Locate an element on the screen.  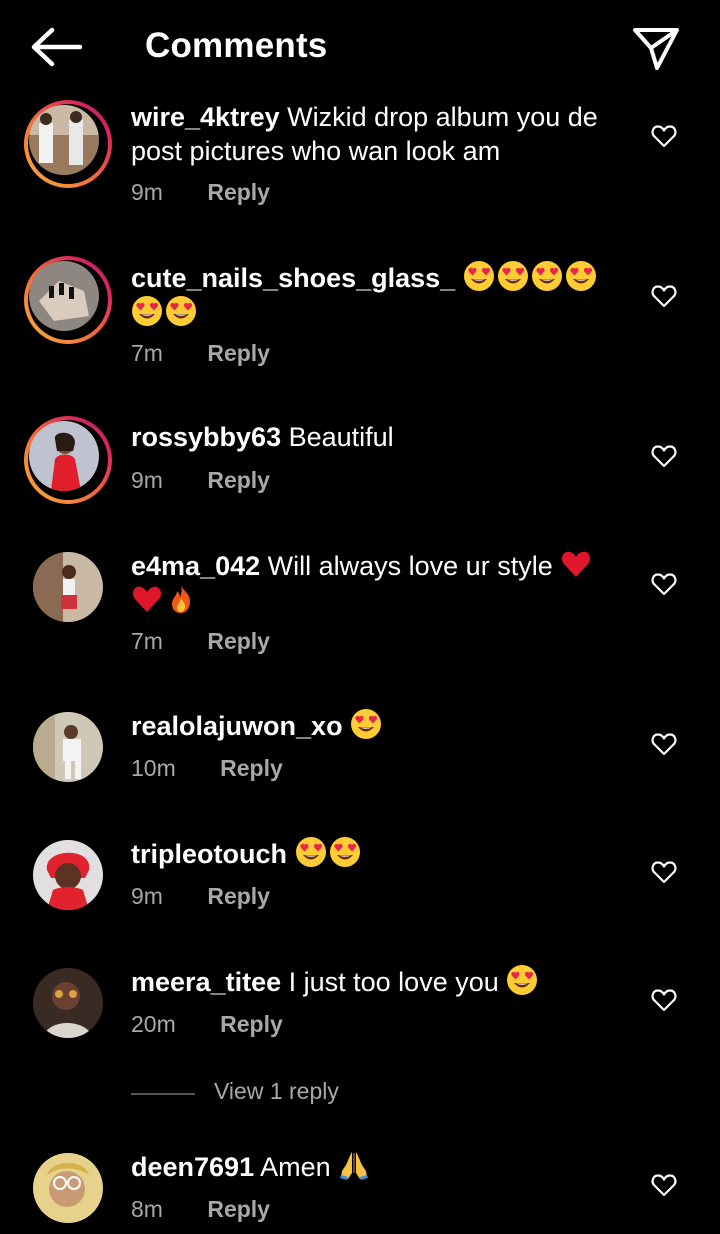
comment-time: 10m is located at coordinates (153, 768).